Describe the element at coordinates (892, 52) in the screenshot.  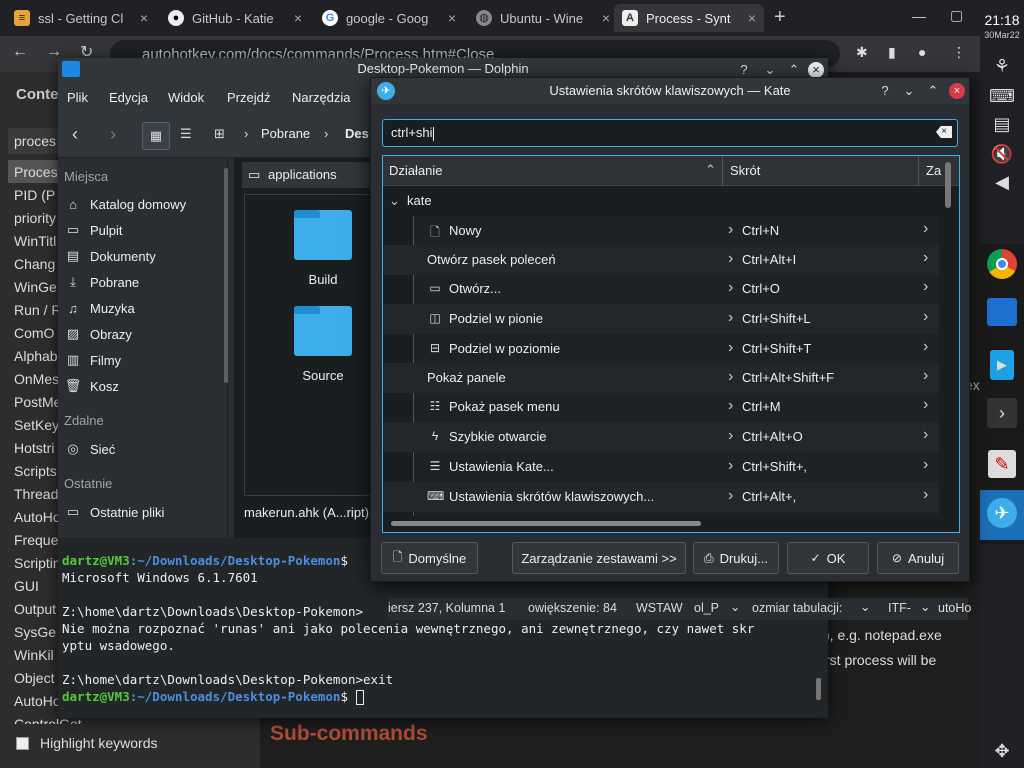
I see `sidepanel-icon: ▮` at that location.